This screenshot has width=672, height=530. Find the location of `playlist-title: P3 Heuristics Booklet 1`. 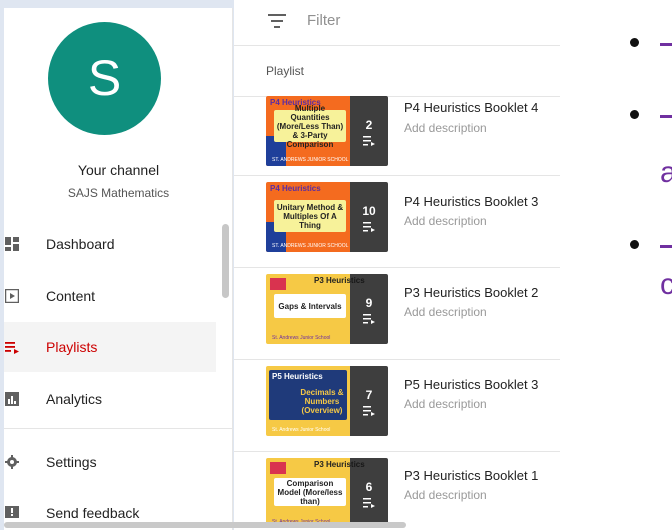

playlist-title: P3 Heuristics Booklet 1 is located at coordinates (471, 475).